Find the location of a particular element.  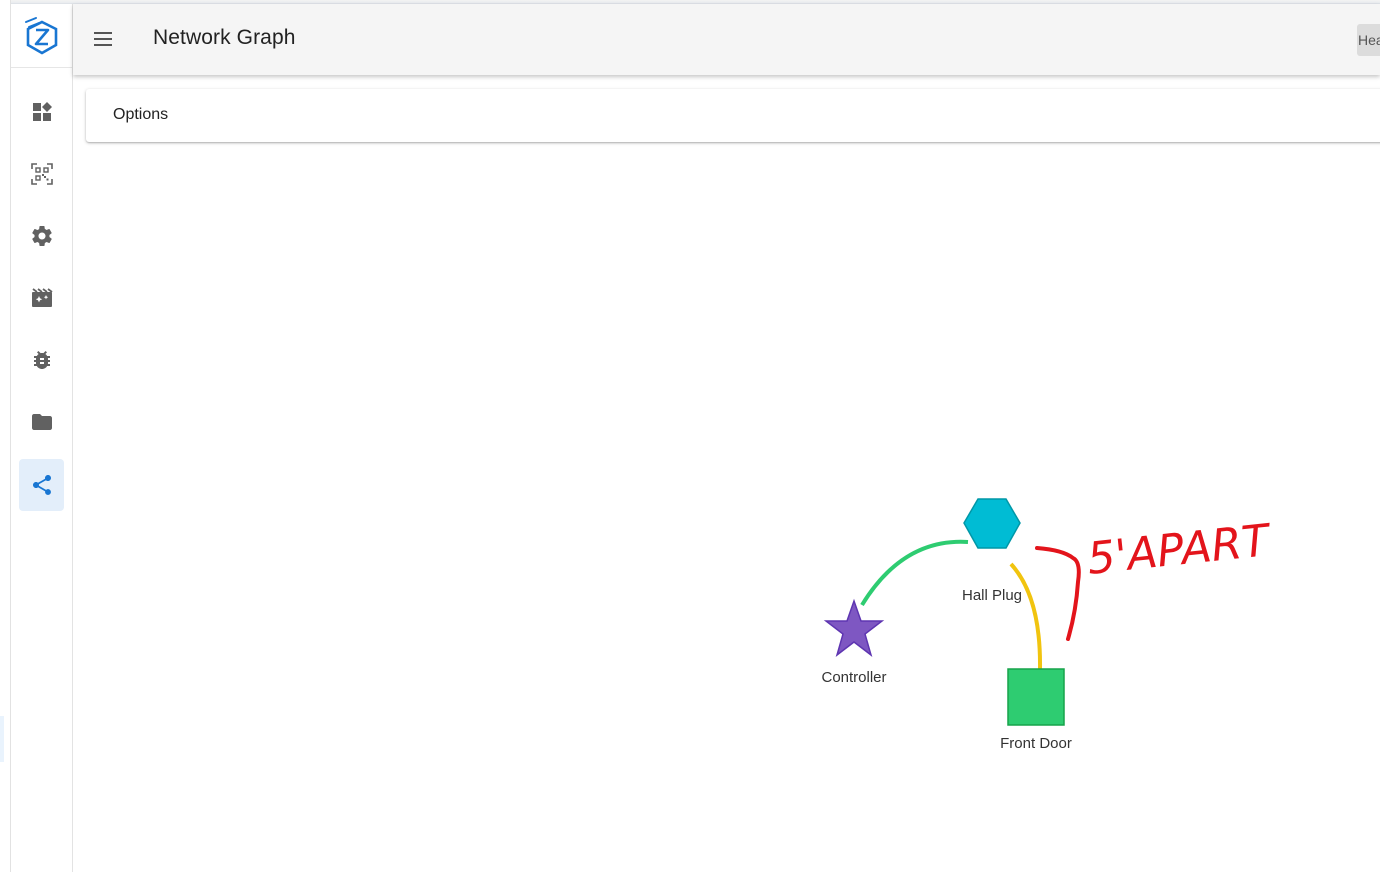

app-header: Network Graph Hea is located at coordinates (726, 39).